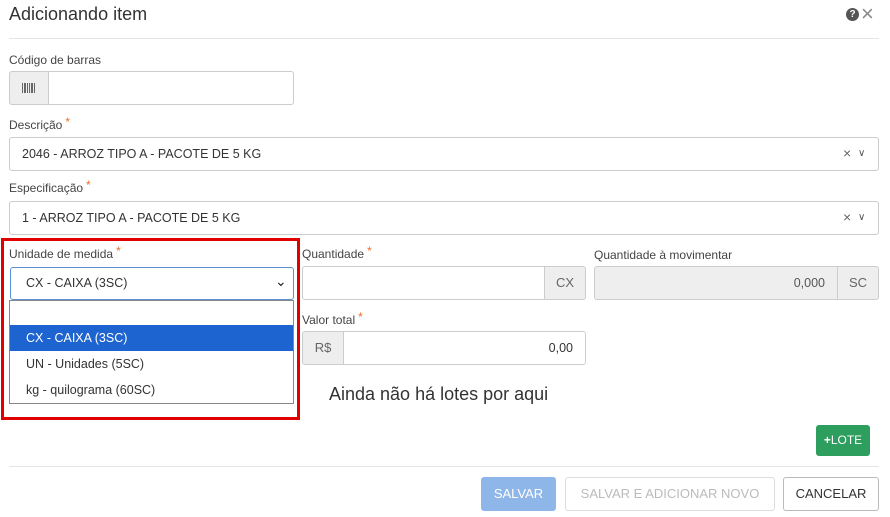 The width and height of the screenshot is (890, 517). Describe the element at coordinates (78, 14) in the screenshot. I see `modal-title: Adicionando item` at that location.